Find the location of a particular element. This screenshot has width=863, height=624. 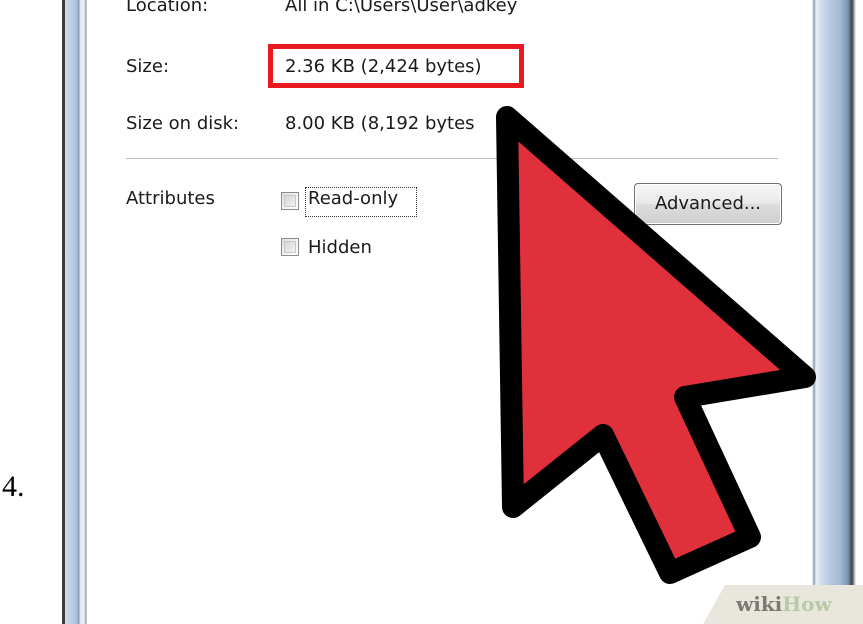

attributes-label: Attributes is located at coordinates (170, 198).